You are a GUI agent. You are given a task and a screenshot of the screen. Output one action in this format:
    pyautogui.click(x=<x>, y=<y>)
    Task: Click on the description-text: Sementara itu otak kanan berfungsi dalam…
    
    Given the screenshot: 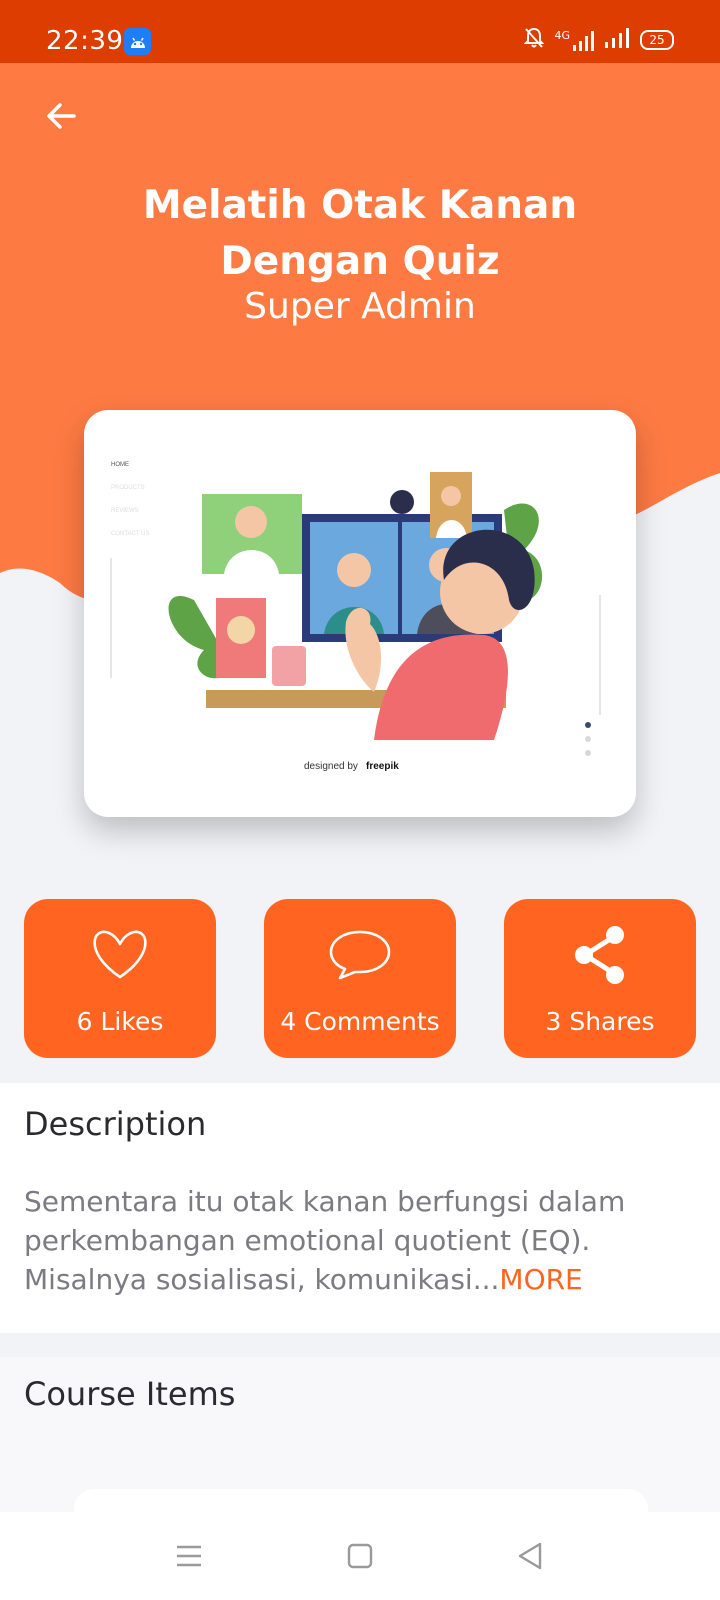 What is the action you would take?
    pyautogui.click(x=359, y=1240)
    